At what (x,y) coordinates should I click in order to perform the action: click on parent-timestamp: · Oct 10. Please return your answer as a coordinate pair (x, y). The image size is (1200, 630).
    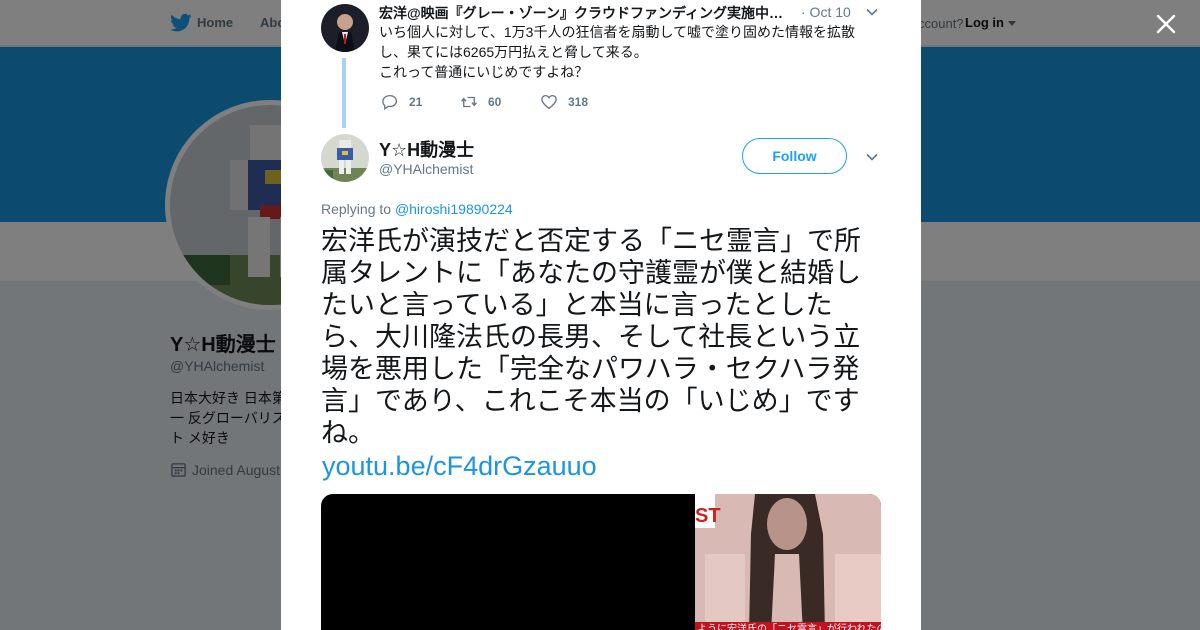
    Looking at the image, I should click on (826, 12).